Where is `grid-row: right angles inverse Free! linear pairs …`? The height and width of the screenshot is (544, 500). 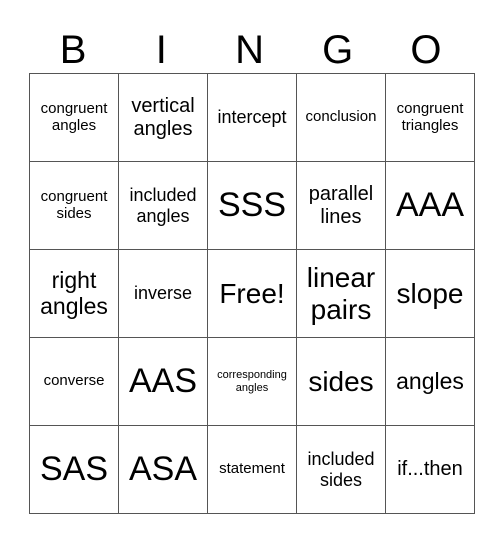
grid-row: right angles inverse Free! linear pairs … is located at coordinates (252, 293).